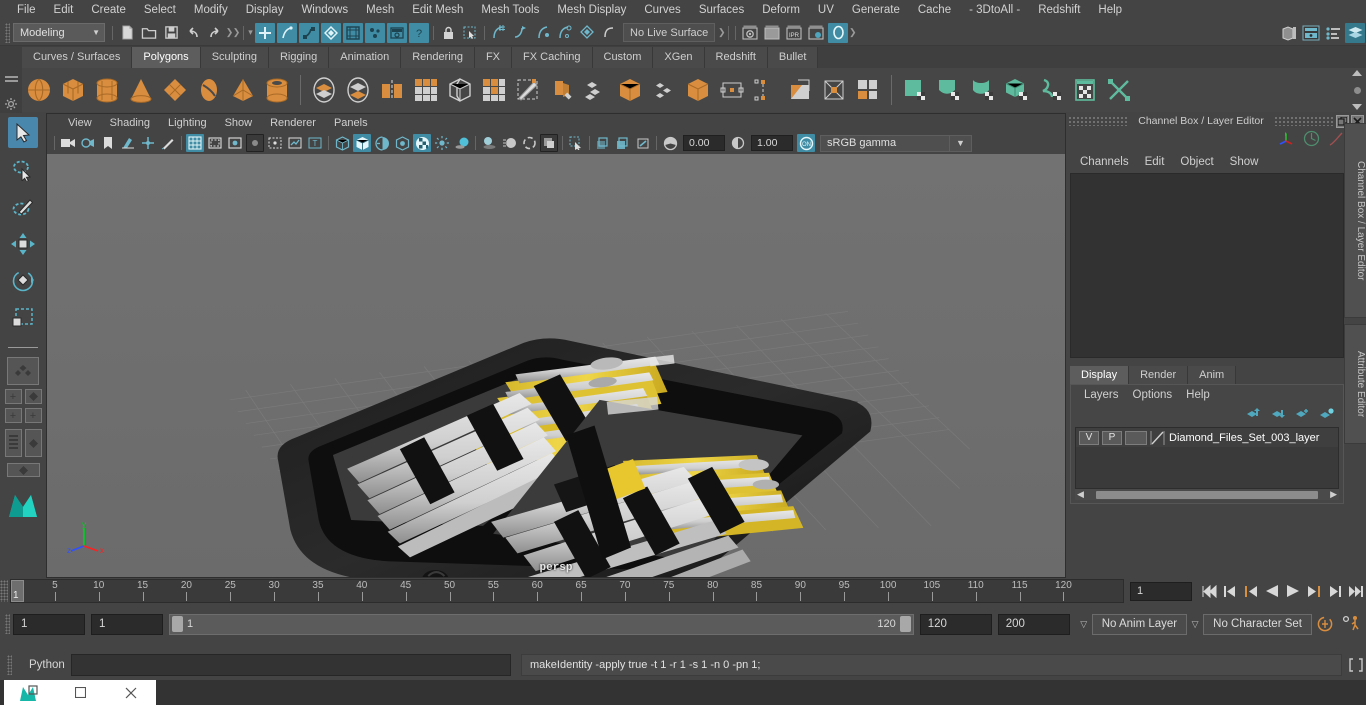 Image resolution: width=1366 pixels, height=705 pixels. What do you see at coordinates (1271, 591) in the screenshot?
I see `play-backwards-icon` at bounding box center [1271, 591].